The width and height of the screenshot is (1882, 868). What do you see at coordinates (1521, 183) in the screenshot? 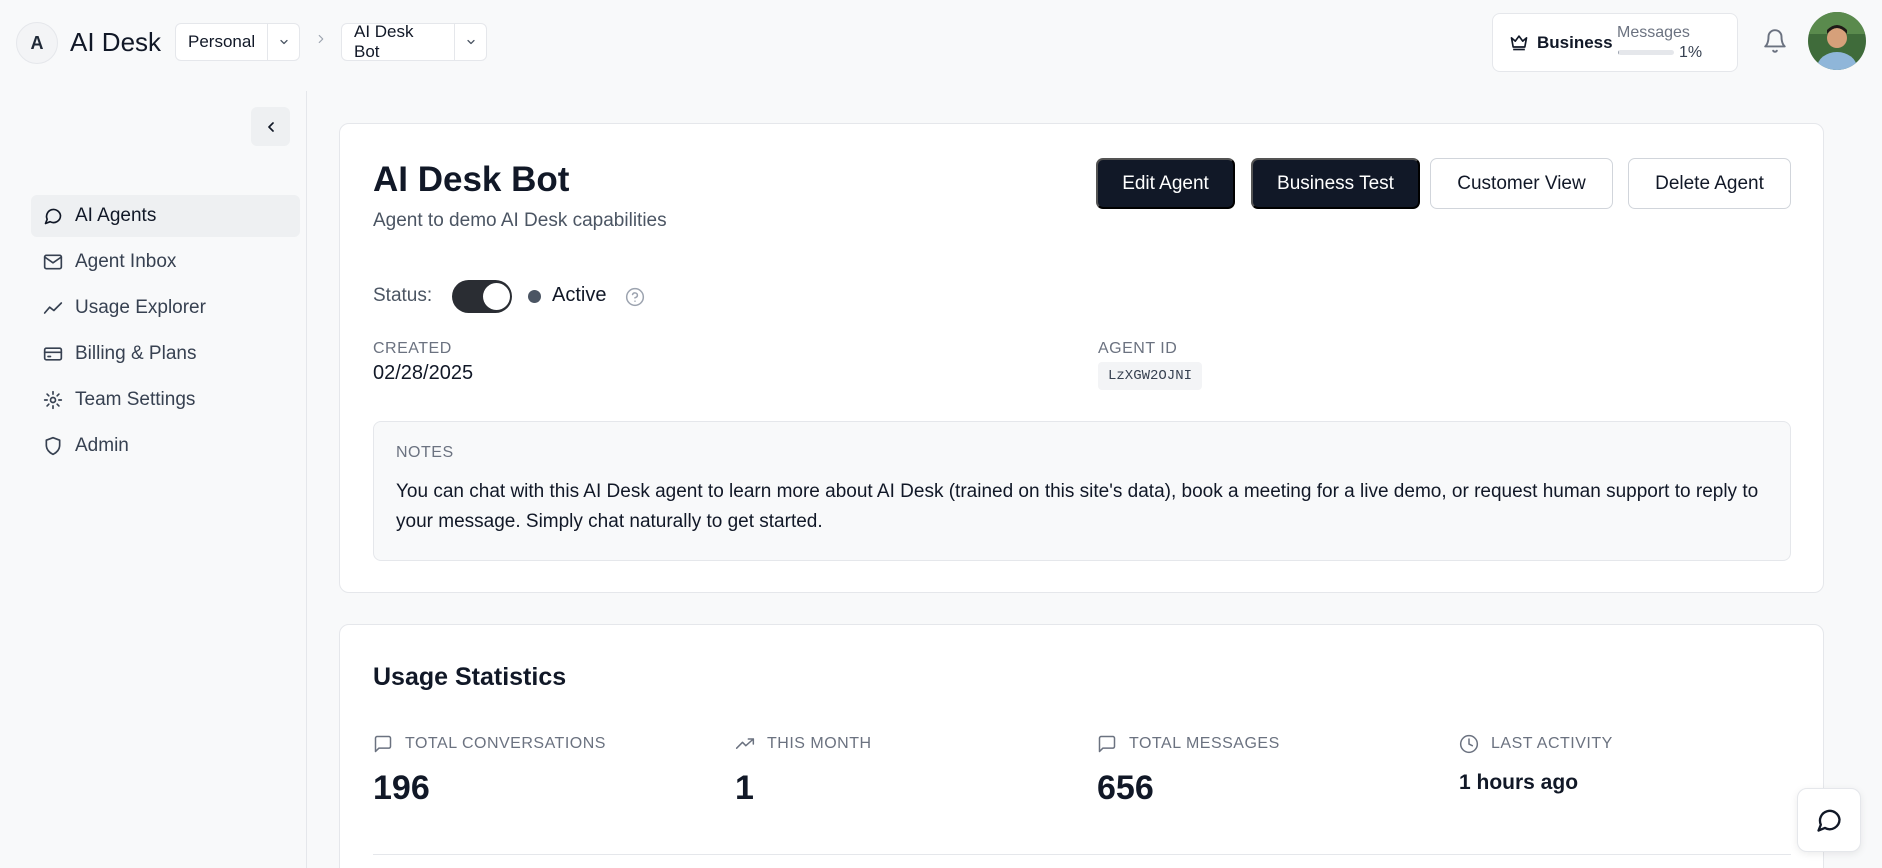
I see `customer-view-button: Customer View` at bounding box center [1521, 183].